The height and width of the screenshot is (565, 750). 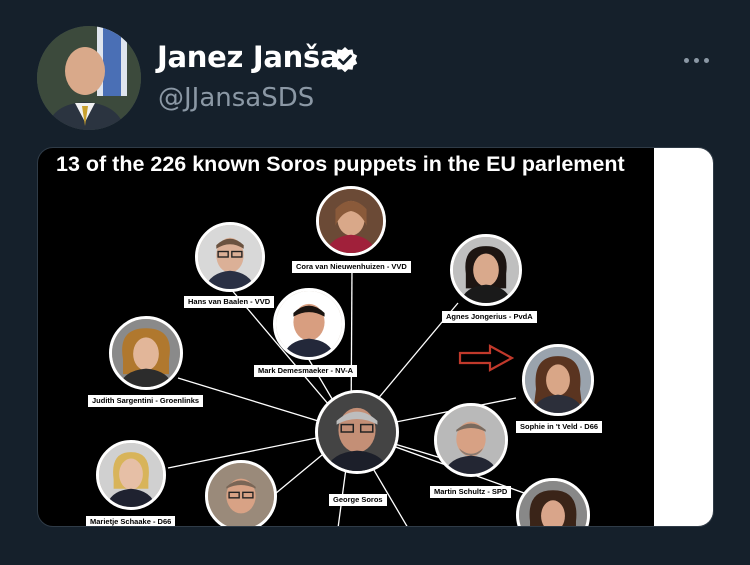 I want to click on portrait-unlabeled-bottom-left, so click(x=241, y=493).